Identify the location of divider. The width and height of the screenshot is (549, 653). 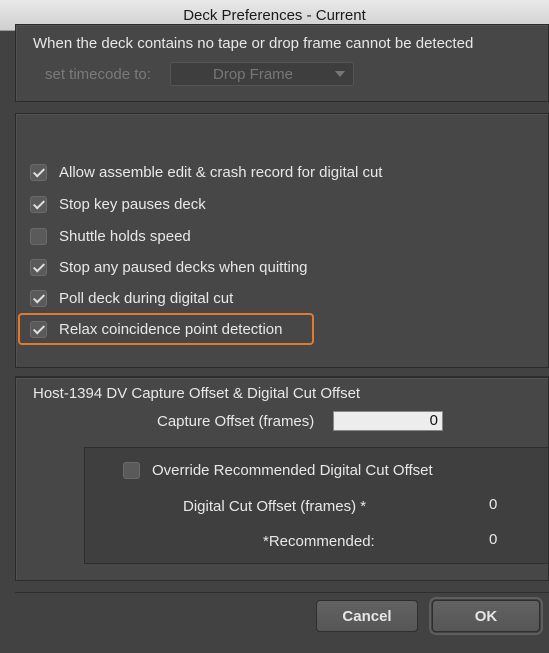
(282, 592).